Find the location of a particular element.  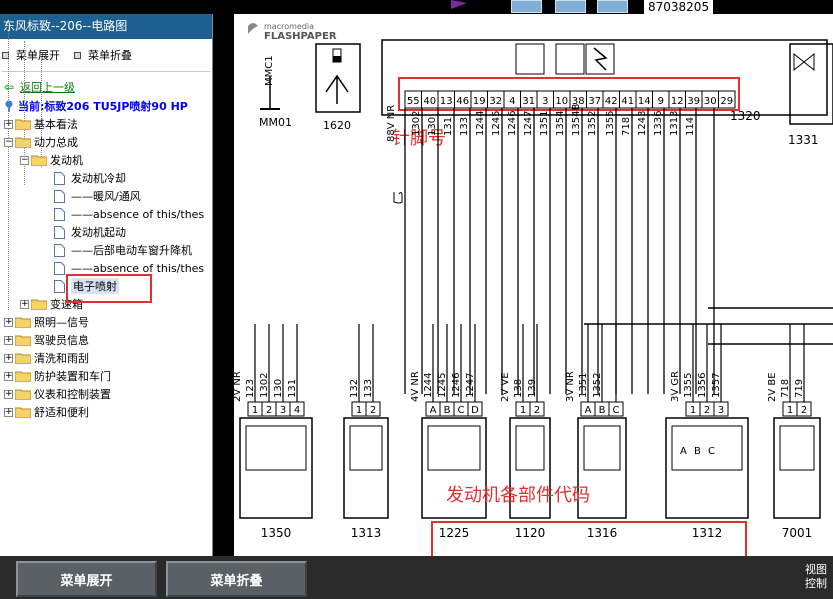

component-code: 1312 is located at coordinates (707, 533).